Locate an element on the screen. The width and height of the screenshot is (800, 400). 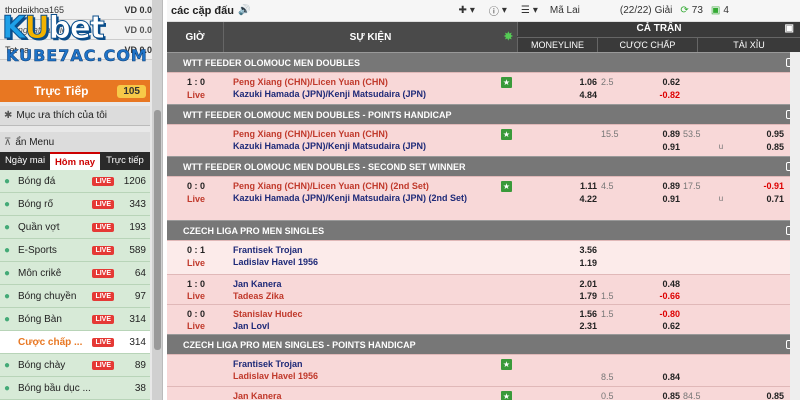
sport-item: ● Bóng đá LIVE 1206 is located at coordinates (75, 181).